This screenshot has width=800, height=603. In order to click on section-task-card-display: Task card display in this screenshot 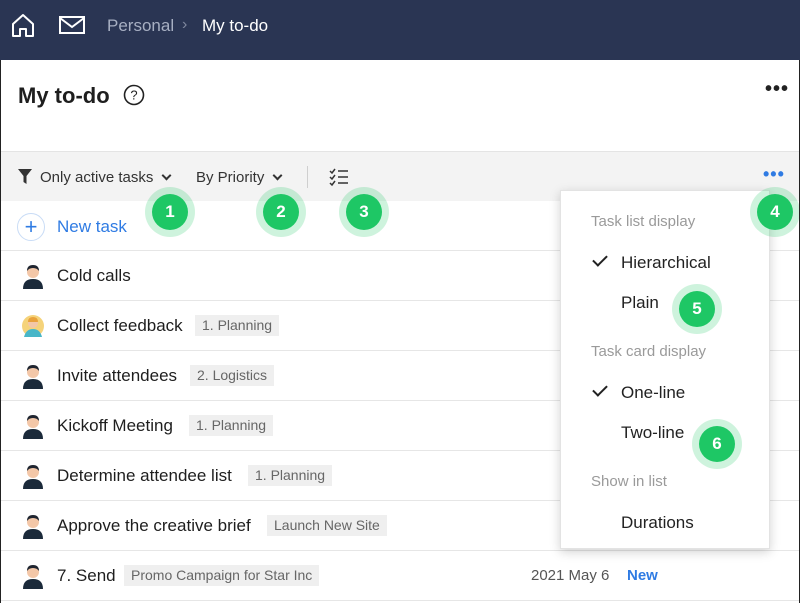, I will do `click(649, 351)`.